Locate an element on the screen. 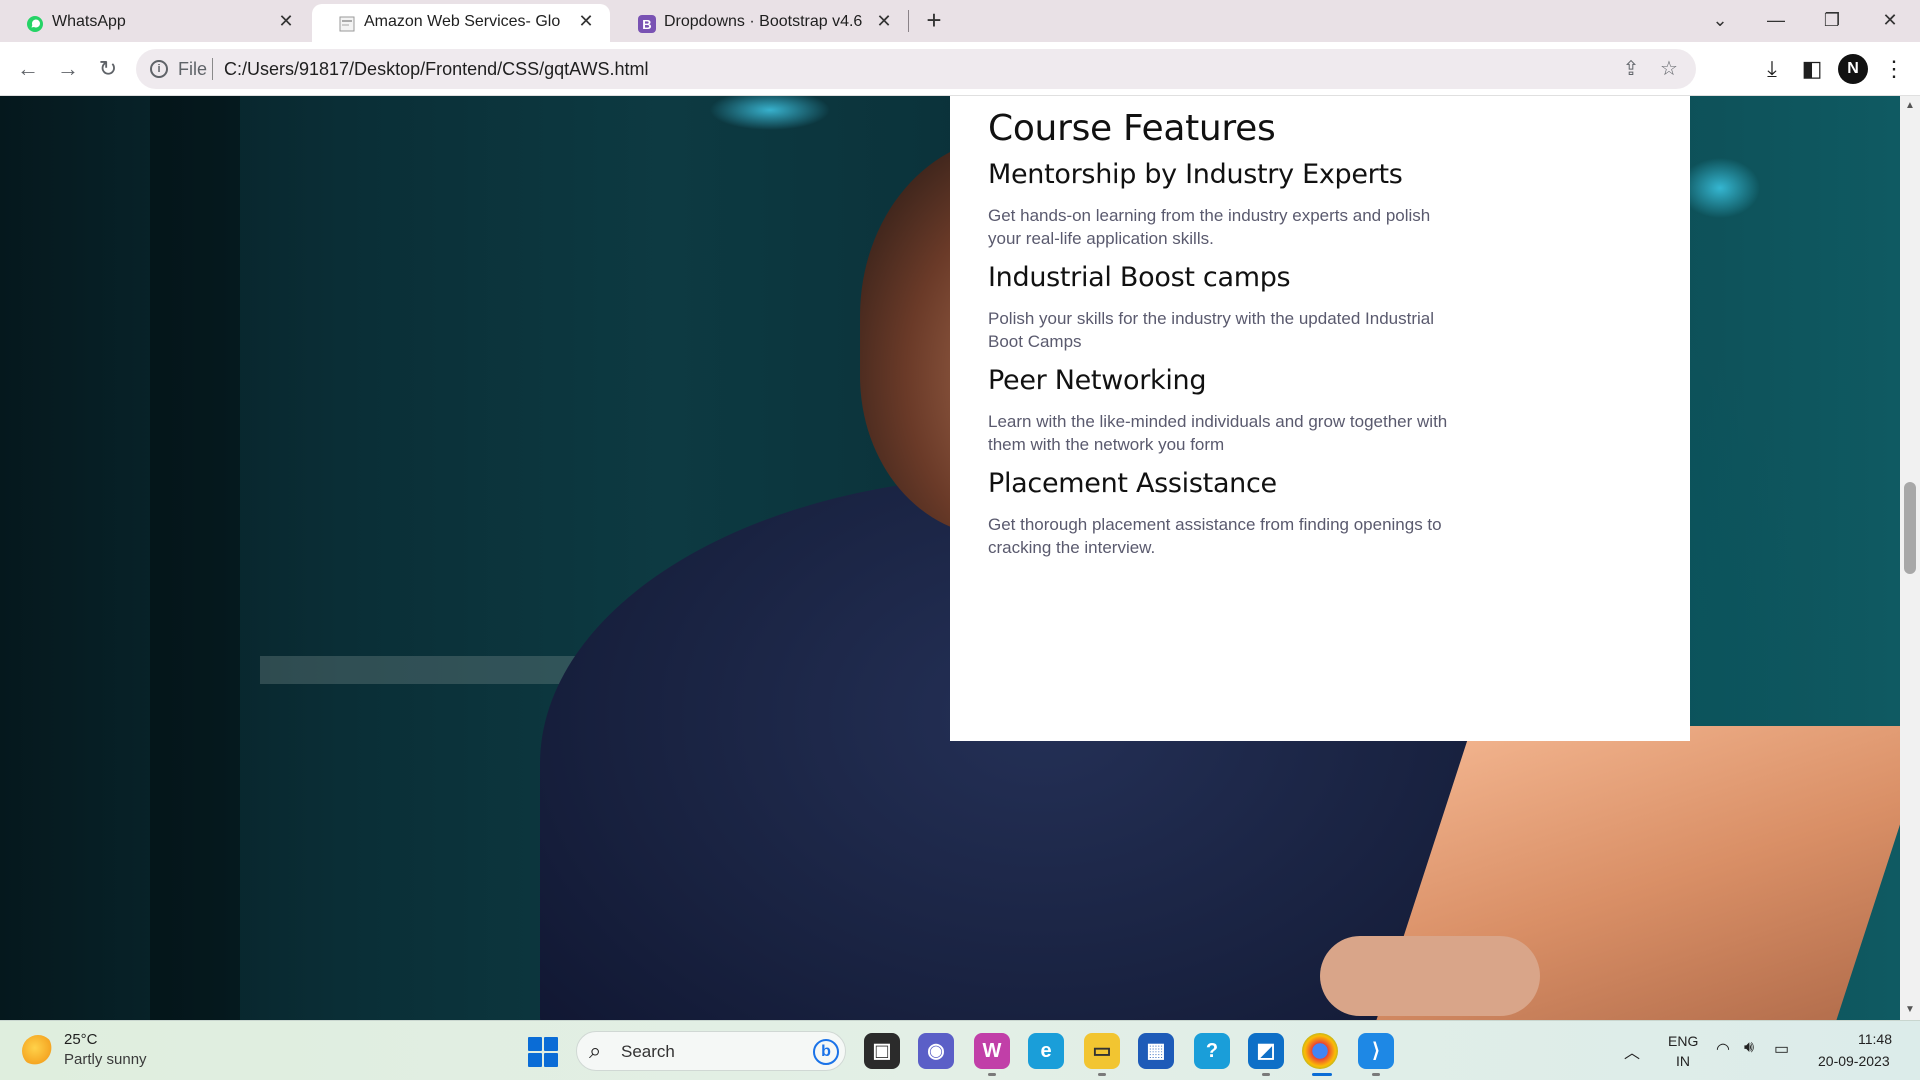 This screenshot has height=1080, width=1920. tab-bootstrap-dropdowns: B Dropdowns · Bootstrap v4.6 ✕ is located at coordinates (760, 23).